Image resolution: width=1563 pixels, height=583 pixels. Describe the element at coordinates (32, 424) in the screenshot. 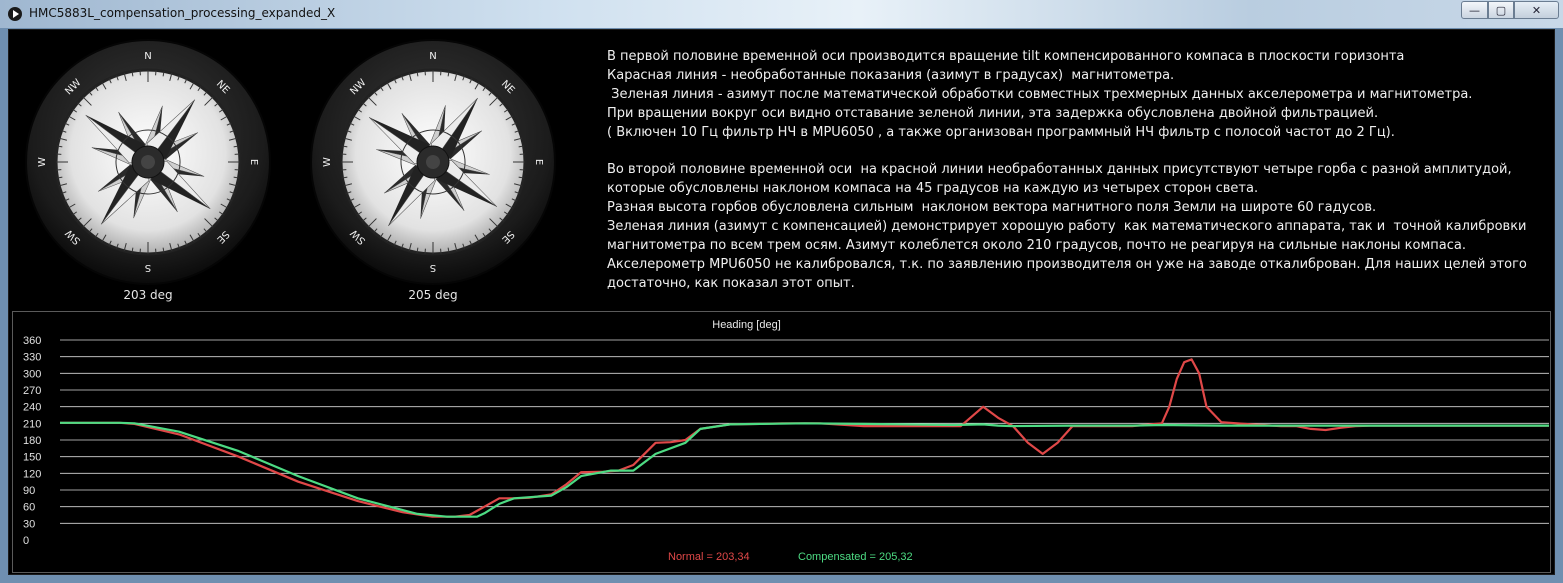

I see `y-tick-label: 210` at that location.